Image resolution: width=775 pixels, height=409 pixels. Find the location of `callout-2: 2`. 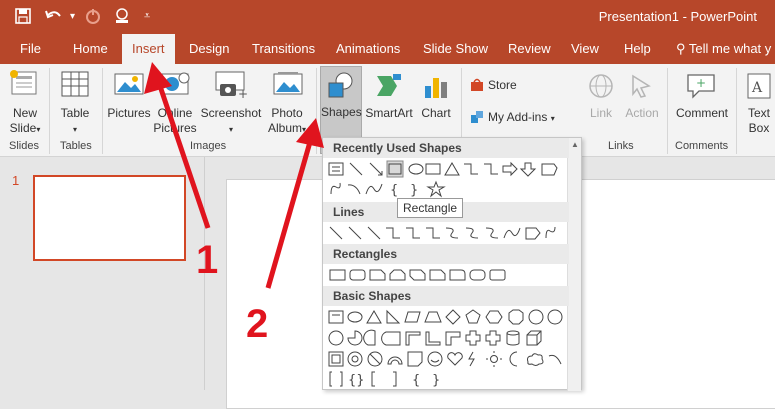

callout-2: 2 is located at coordinates (257, 324).